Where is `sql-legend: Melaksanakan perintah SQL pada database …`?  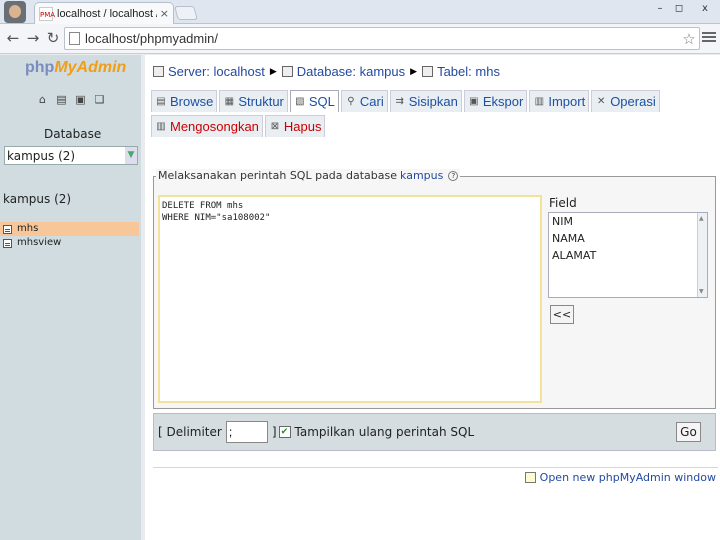 sql-legend: Melaksanakan perintah SQL pada database … is located at coordinates (308, 175).